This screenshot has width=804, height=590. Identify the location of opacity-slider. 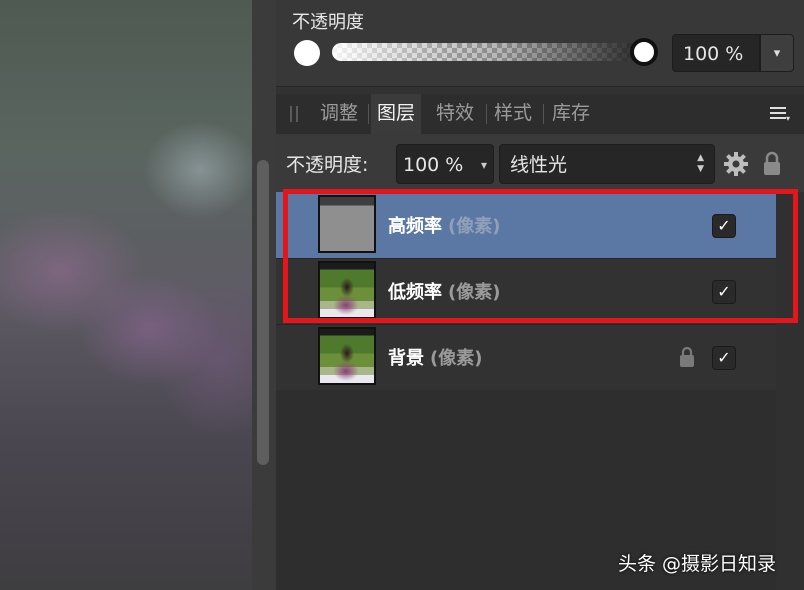
(495, 52).